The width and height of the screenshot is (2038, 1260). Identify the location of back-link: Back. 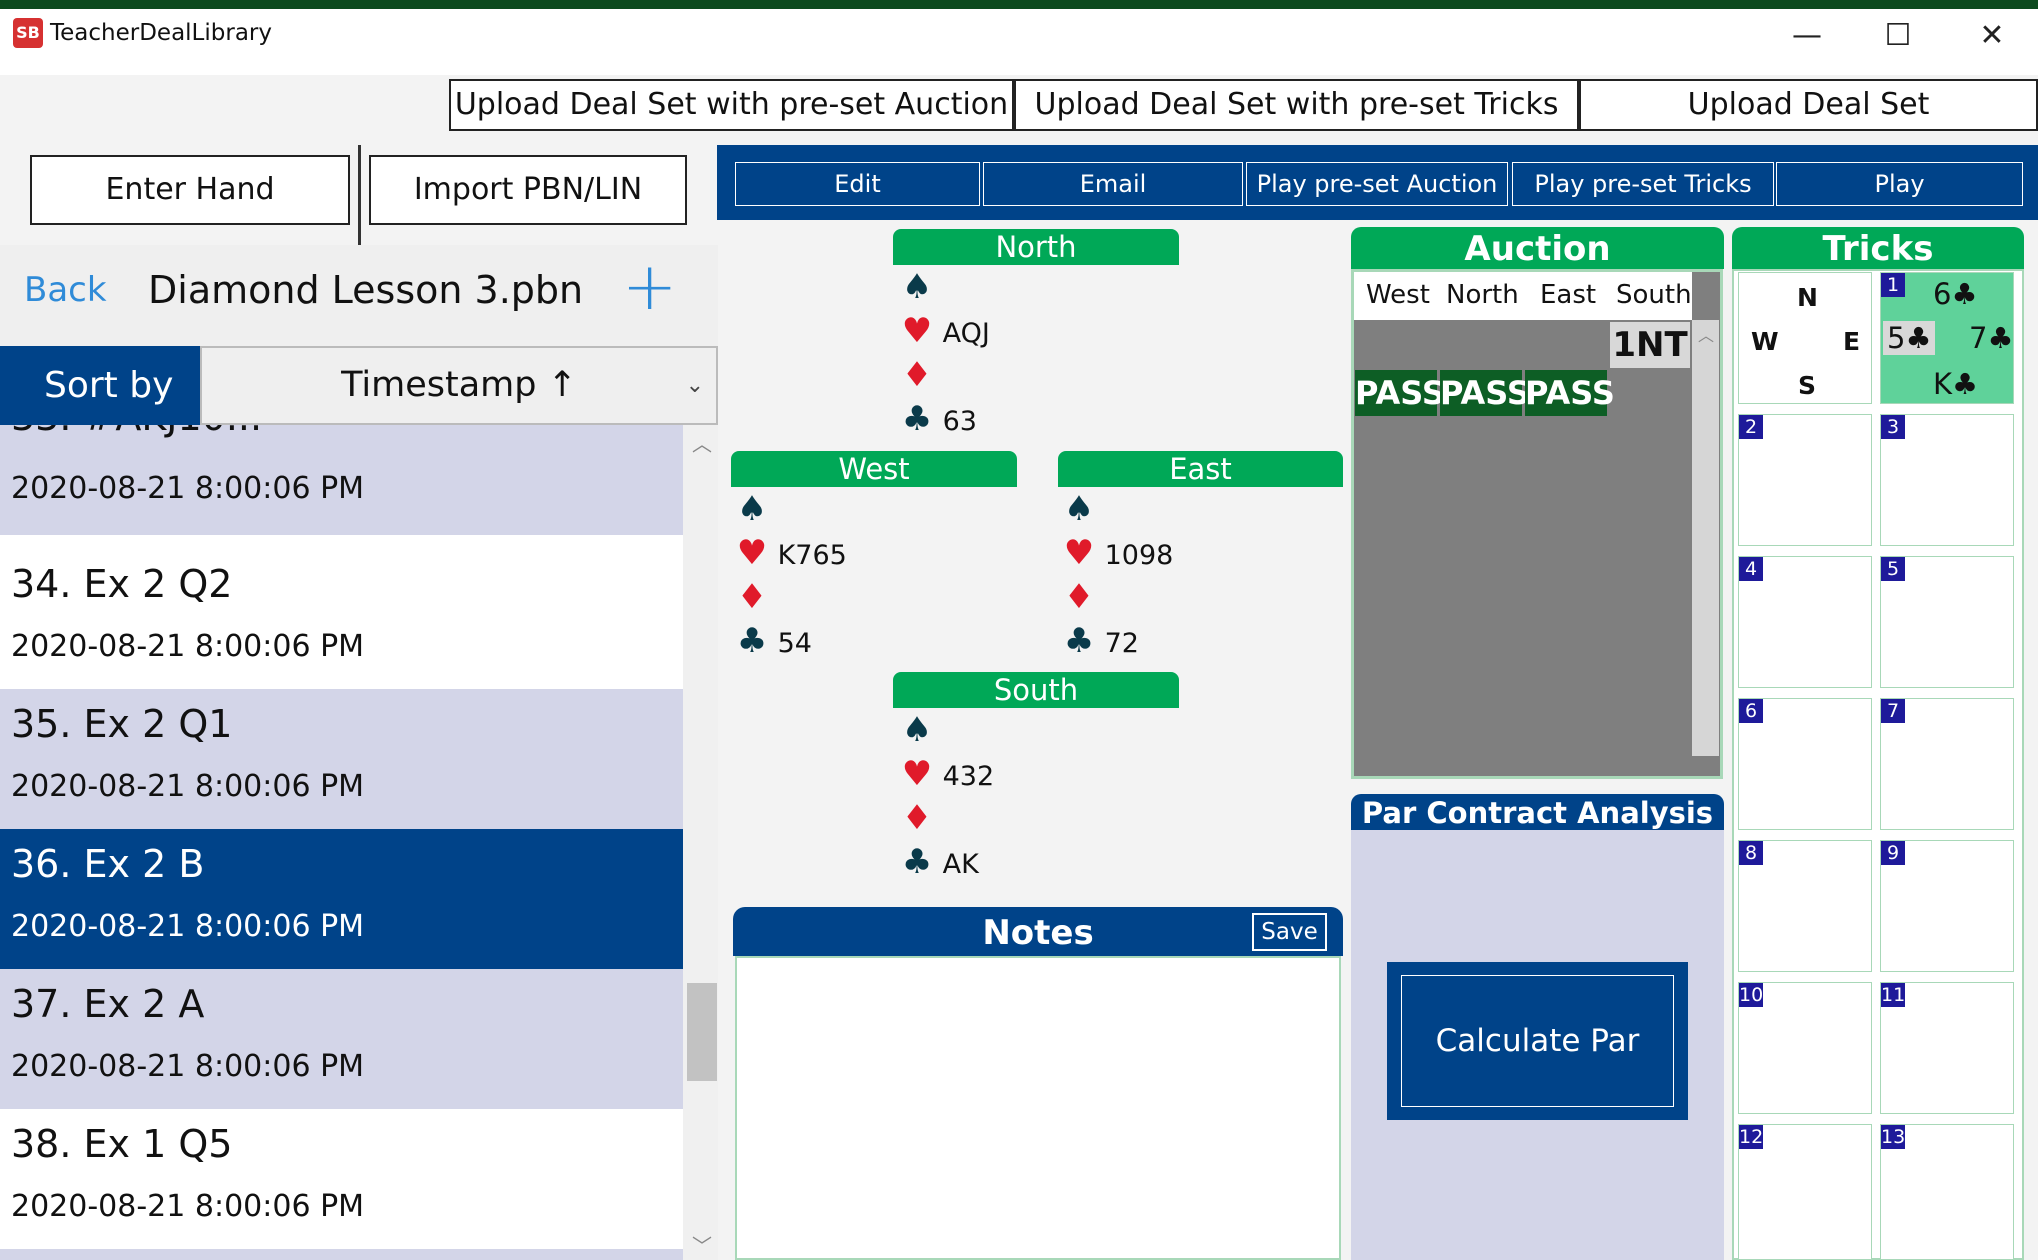
(65, 290).